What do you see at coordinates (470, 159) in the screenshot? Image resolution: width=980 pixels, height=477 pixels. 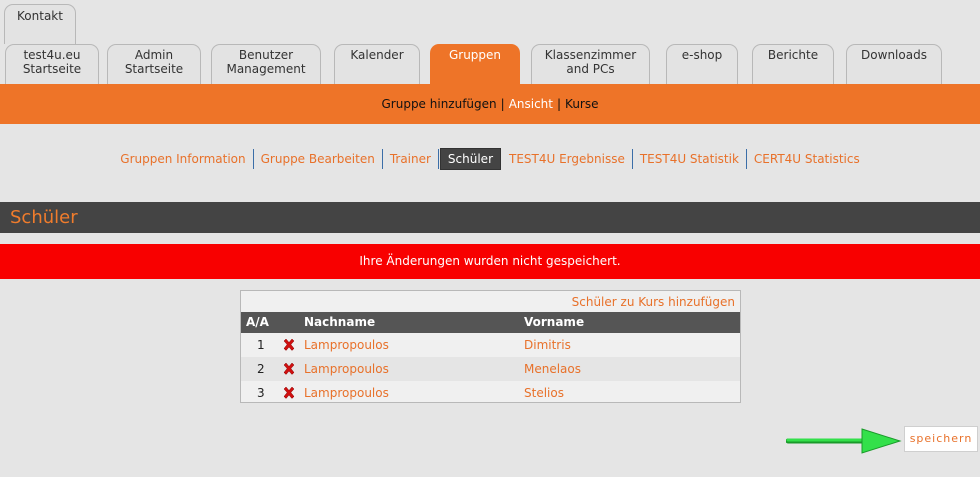 I see `nav-students: Schüler` at bounding box center [470, 159].